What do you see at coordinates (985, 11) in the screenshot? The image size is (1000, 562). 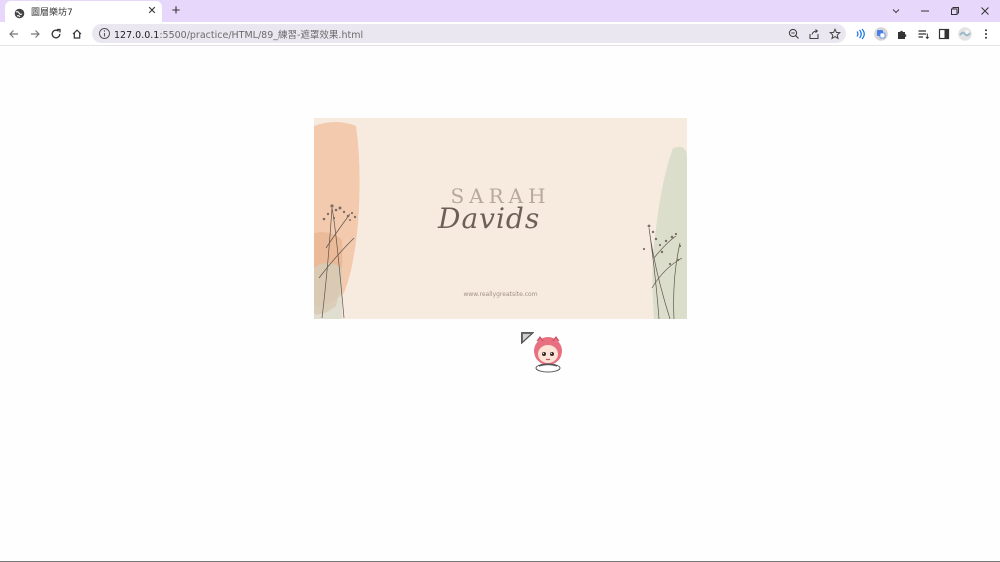 I see `close-icon` at bounding box center [985, 11].